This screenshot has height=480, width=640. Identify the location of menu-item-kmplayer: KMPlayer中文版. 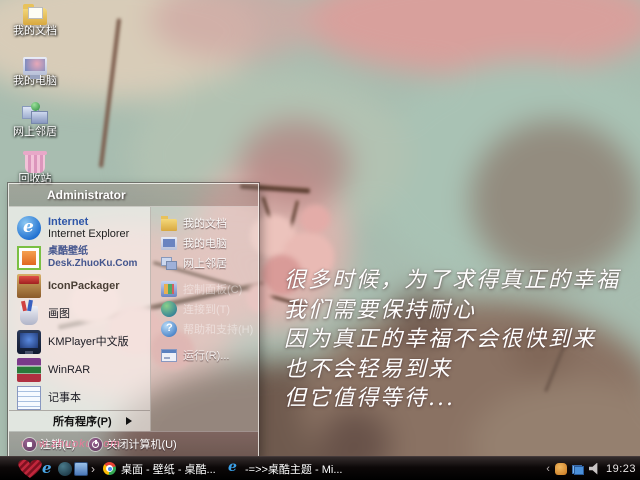
(79, 342).